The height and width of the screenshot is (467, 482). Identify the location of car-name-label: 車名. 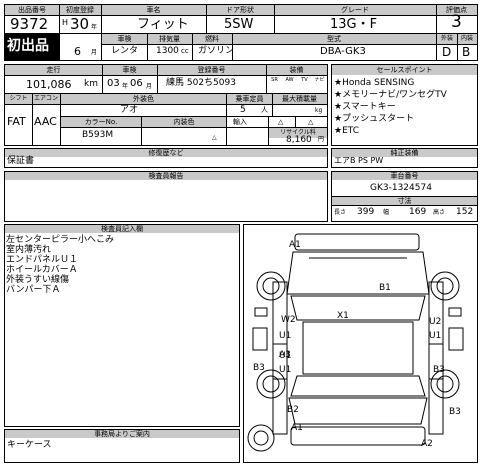
(153, 10).